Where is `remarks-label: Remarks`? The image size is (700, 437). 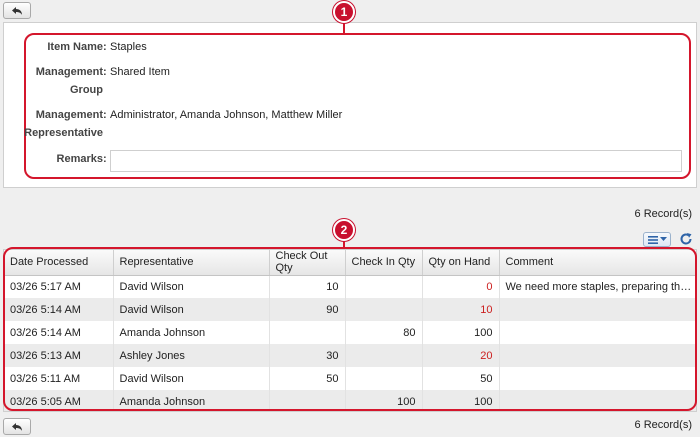
remarks-label: Remarks is located at coordinates (79, 159).